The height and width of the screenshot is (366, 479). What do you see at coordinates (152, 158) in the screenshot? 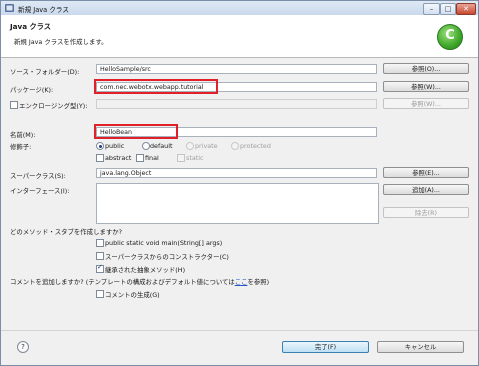
I see `final-label: final` at bounding box center [152, 158].